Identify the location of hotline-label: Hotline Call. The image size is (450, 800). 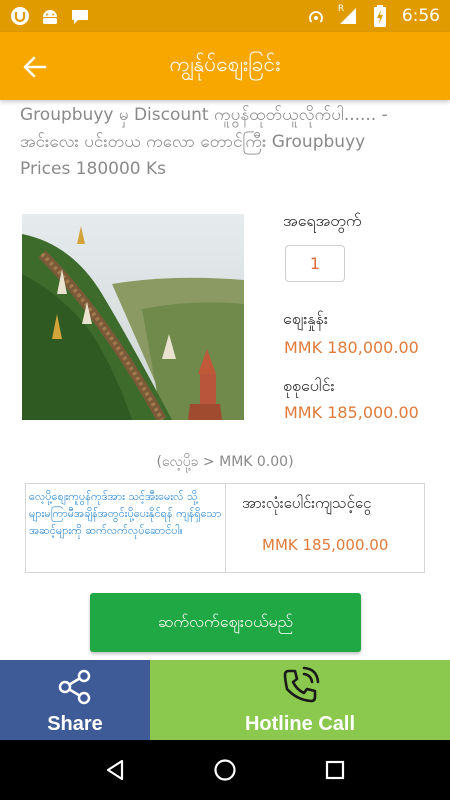
(299, 724).